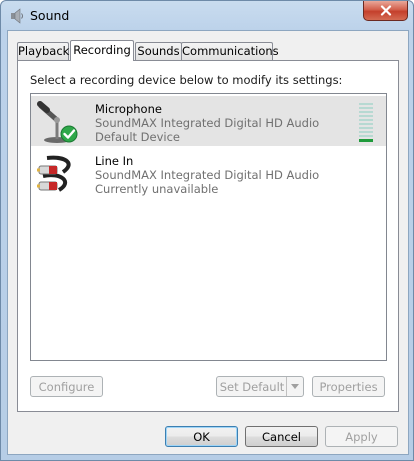 This screenshot has height=461, width=414. What do you see at coordinates (17, 16) in the screenshot?
I see `speaker-icon` at bounding box center [17, 16].